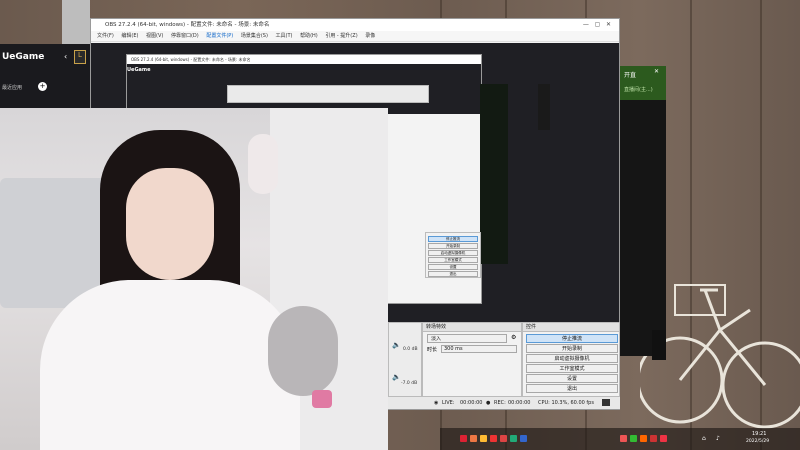 The image size is (800, 450). What do you see at coordinates (284, 36) in the screenshot?
I see `menu-tools: 工具(T)` at bounding box center [284, 36].